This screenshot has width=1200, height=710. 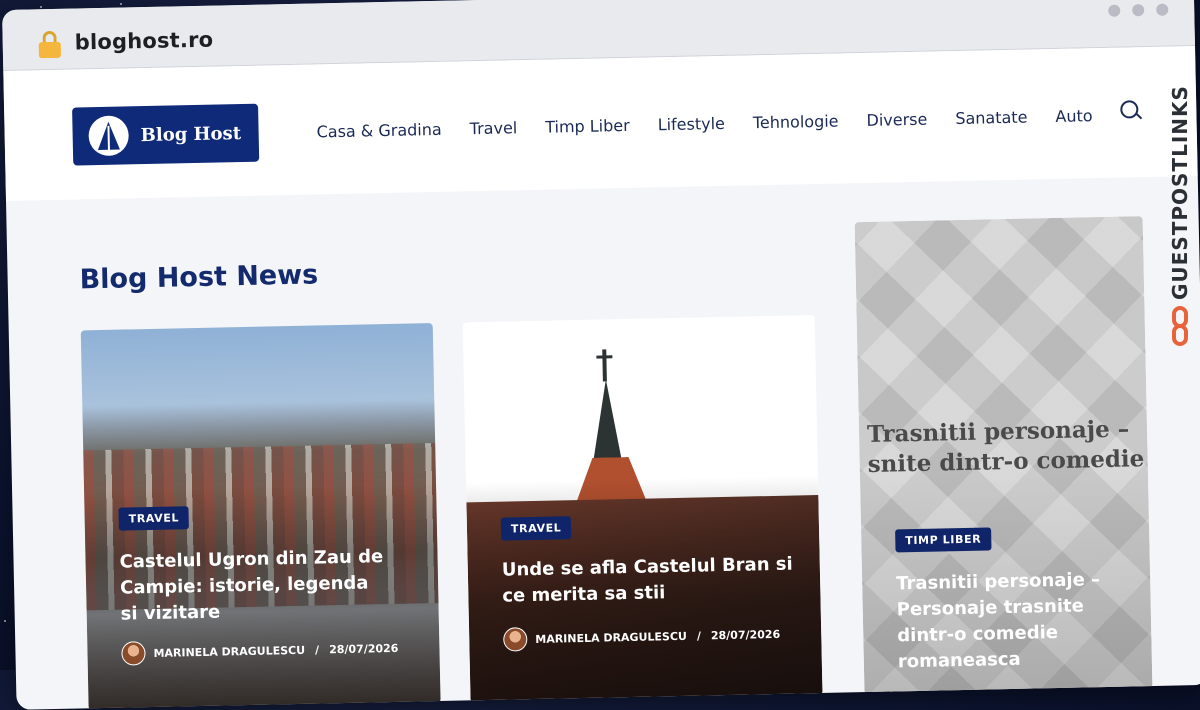 I want to click on address-bar: bloghost.ro, so click(x=143, y=41).